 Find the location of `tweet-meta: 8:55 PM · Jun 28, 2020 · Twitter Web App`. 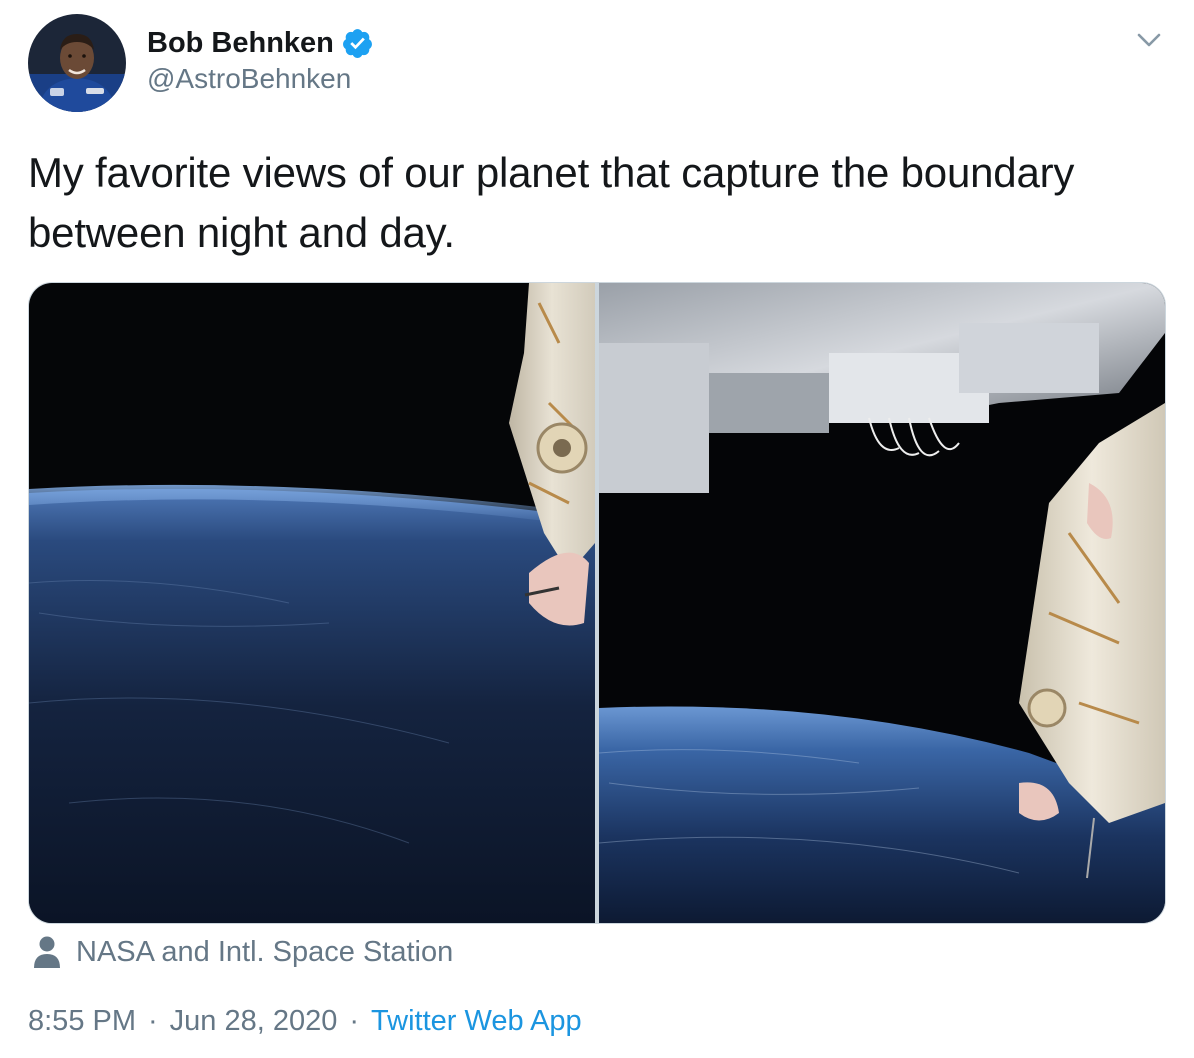

tweet-meta: 8:55 PM · Jun 28, 2020 · Twitter Web App is located at coordinates (305, 1021).